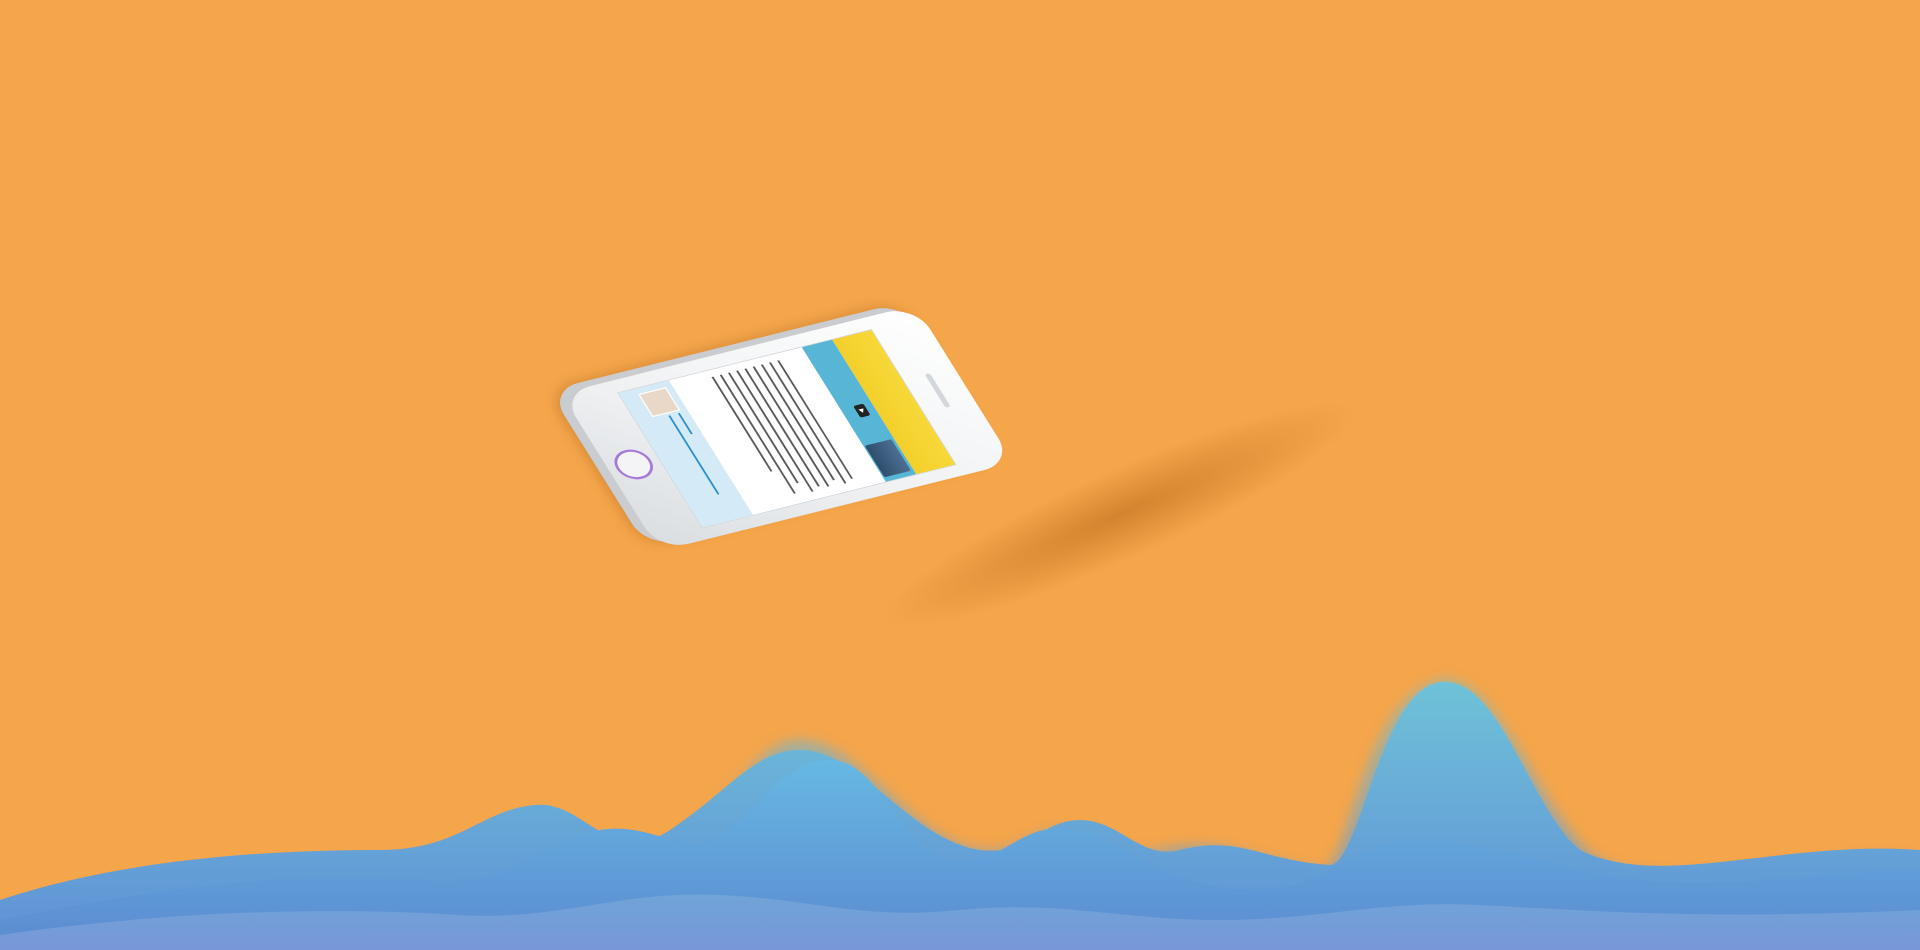  What do you see at coordinates (787, 428) in the screenshot?
I see `phone-device` at bounding box center [787, 428].